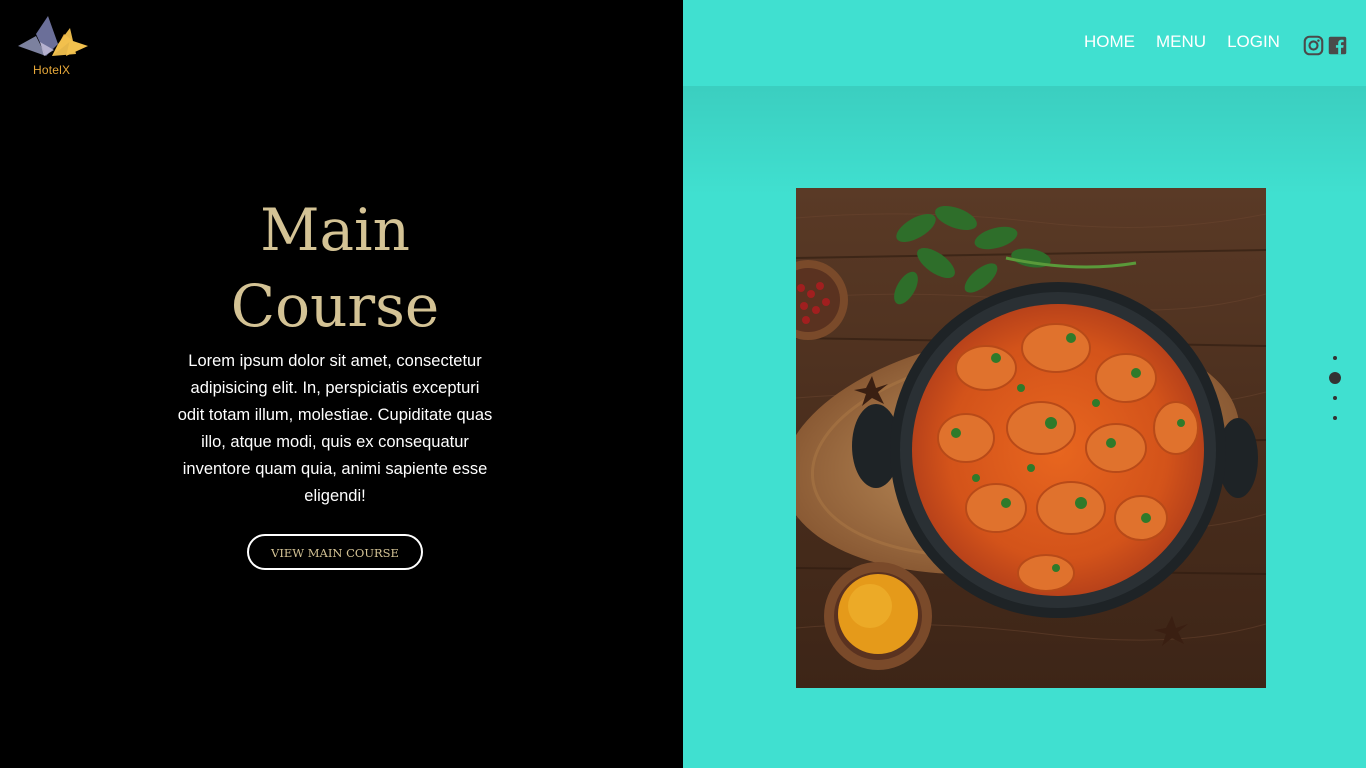  I want to click on instagram-icon, so click(1313, 45).